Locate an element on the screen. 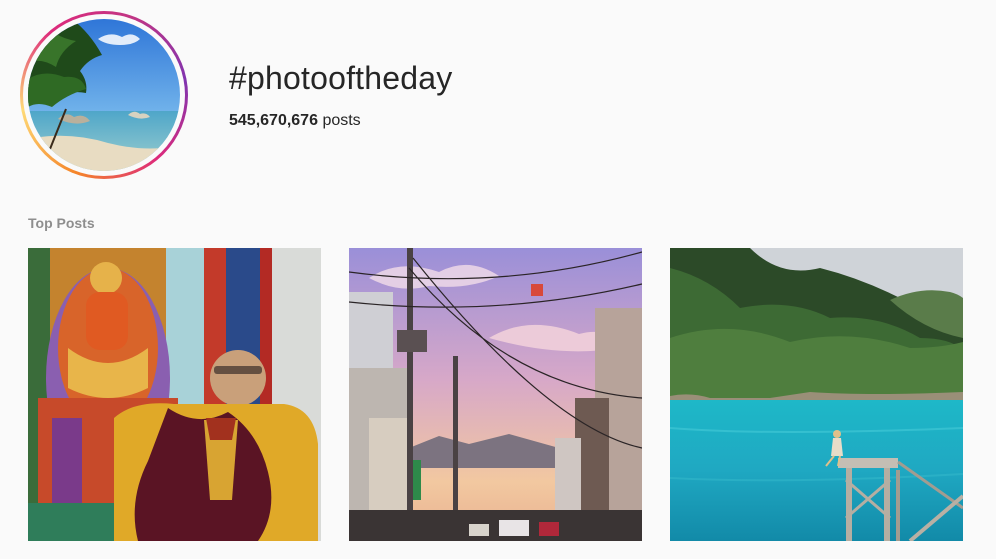 This screenshot has width=996, height=559. post-count-suffix: posts is located at coordinates (341, 120).